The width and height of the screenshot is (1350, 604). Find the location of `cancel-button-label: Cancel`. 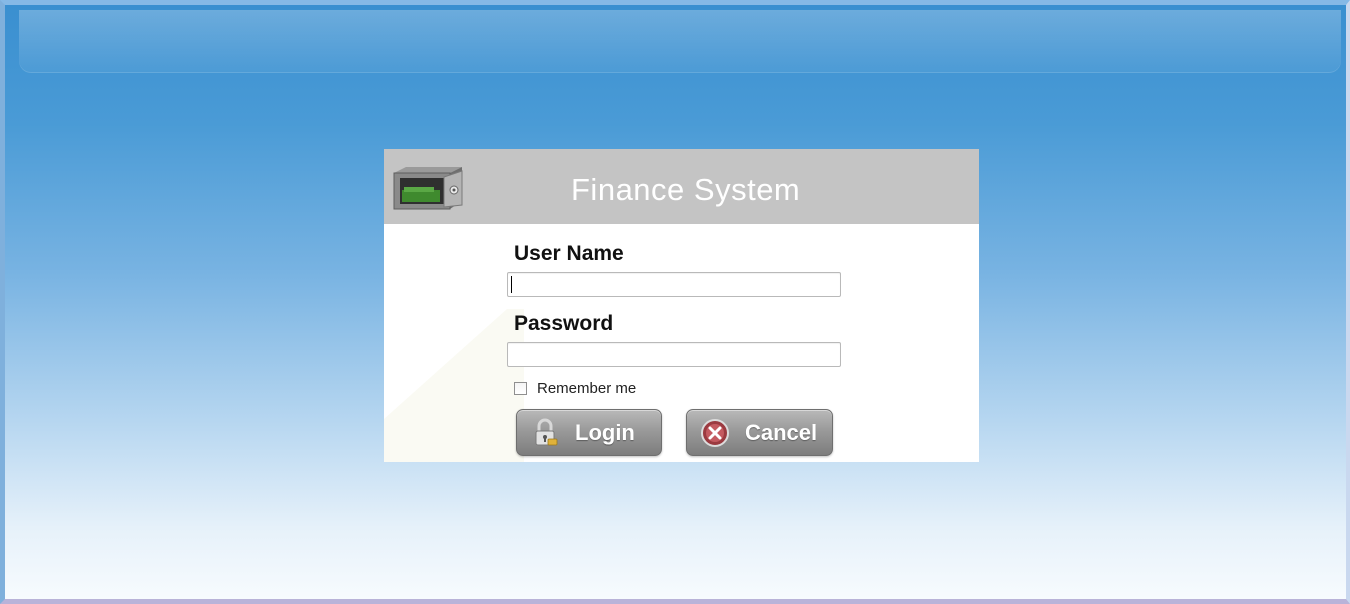

cancel-button-label: Cancel is located at coordinates (781, 432).